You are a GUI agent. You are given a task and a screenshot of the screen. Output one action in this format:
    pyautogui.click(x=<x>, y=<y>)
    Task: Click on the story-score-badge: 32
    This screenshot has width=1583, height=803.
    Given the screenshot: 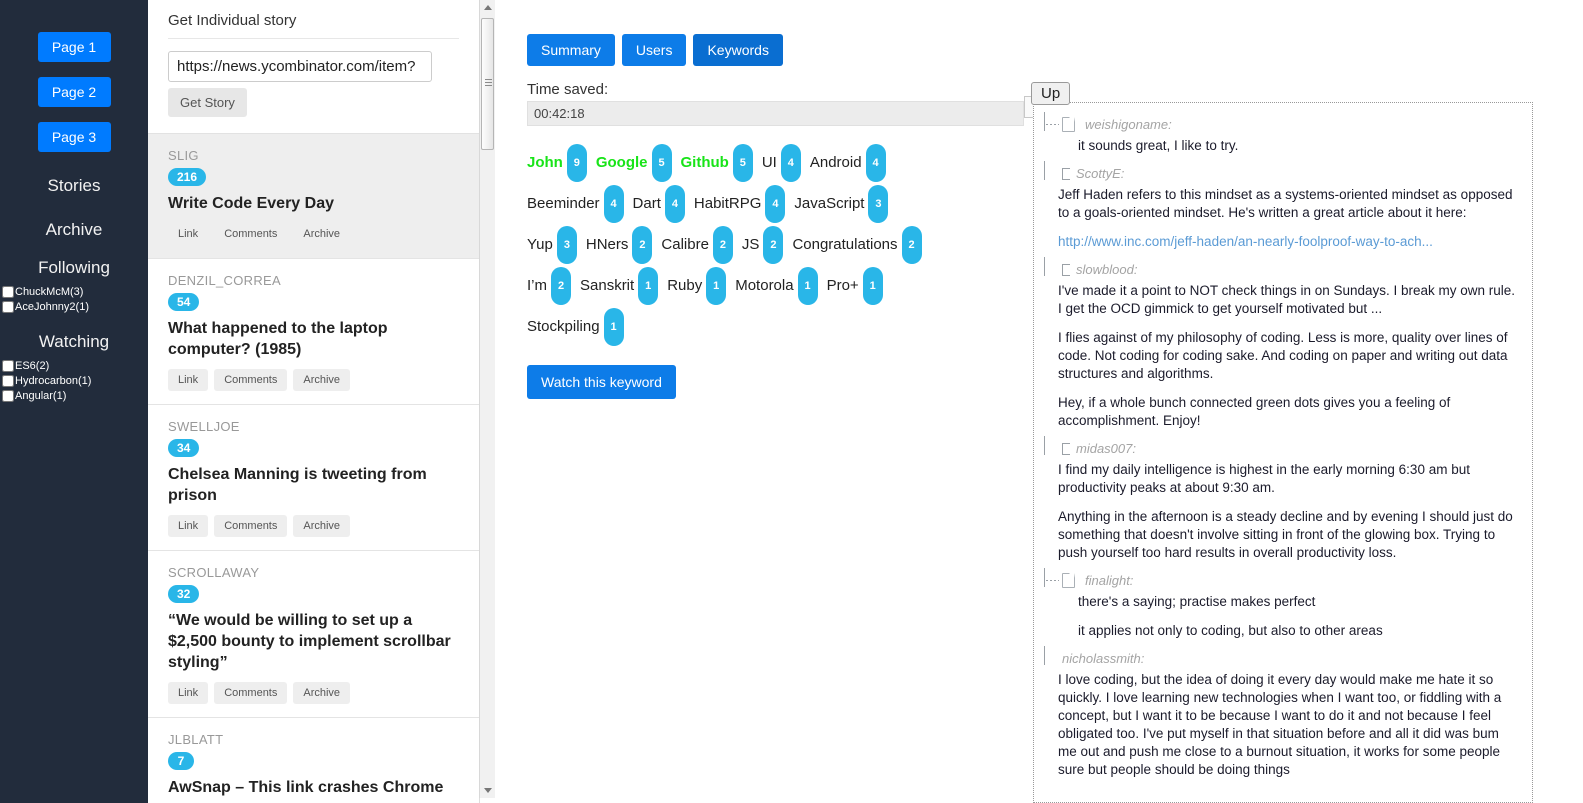 What is the action you would take?
    pyautogui.click(x=184, y=594)
    